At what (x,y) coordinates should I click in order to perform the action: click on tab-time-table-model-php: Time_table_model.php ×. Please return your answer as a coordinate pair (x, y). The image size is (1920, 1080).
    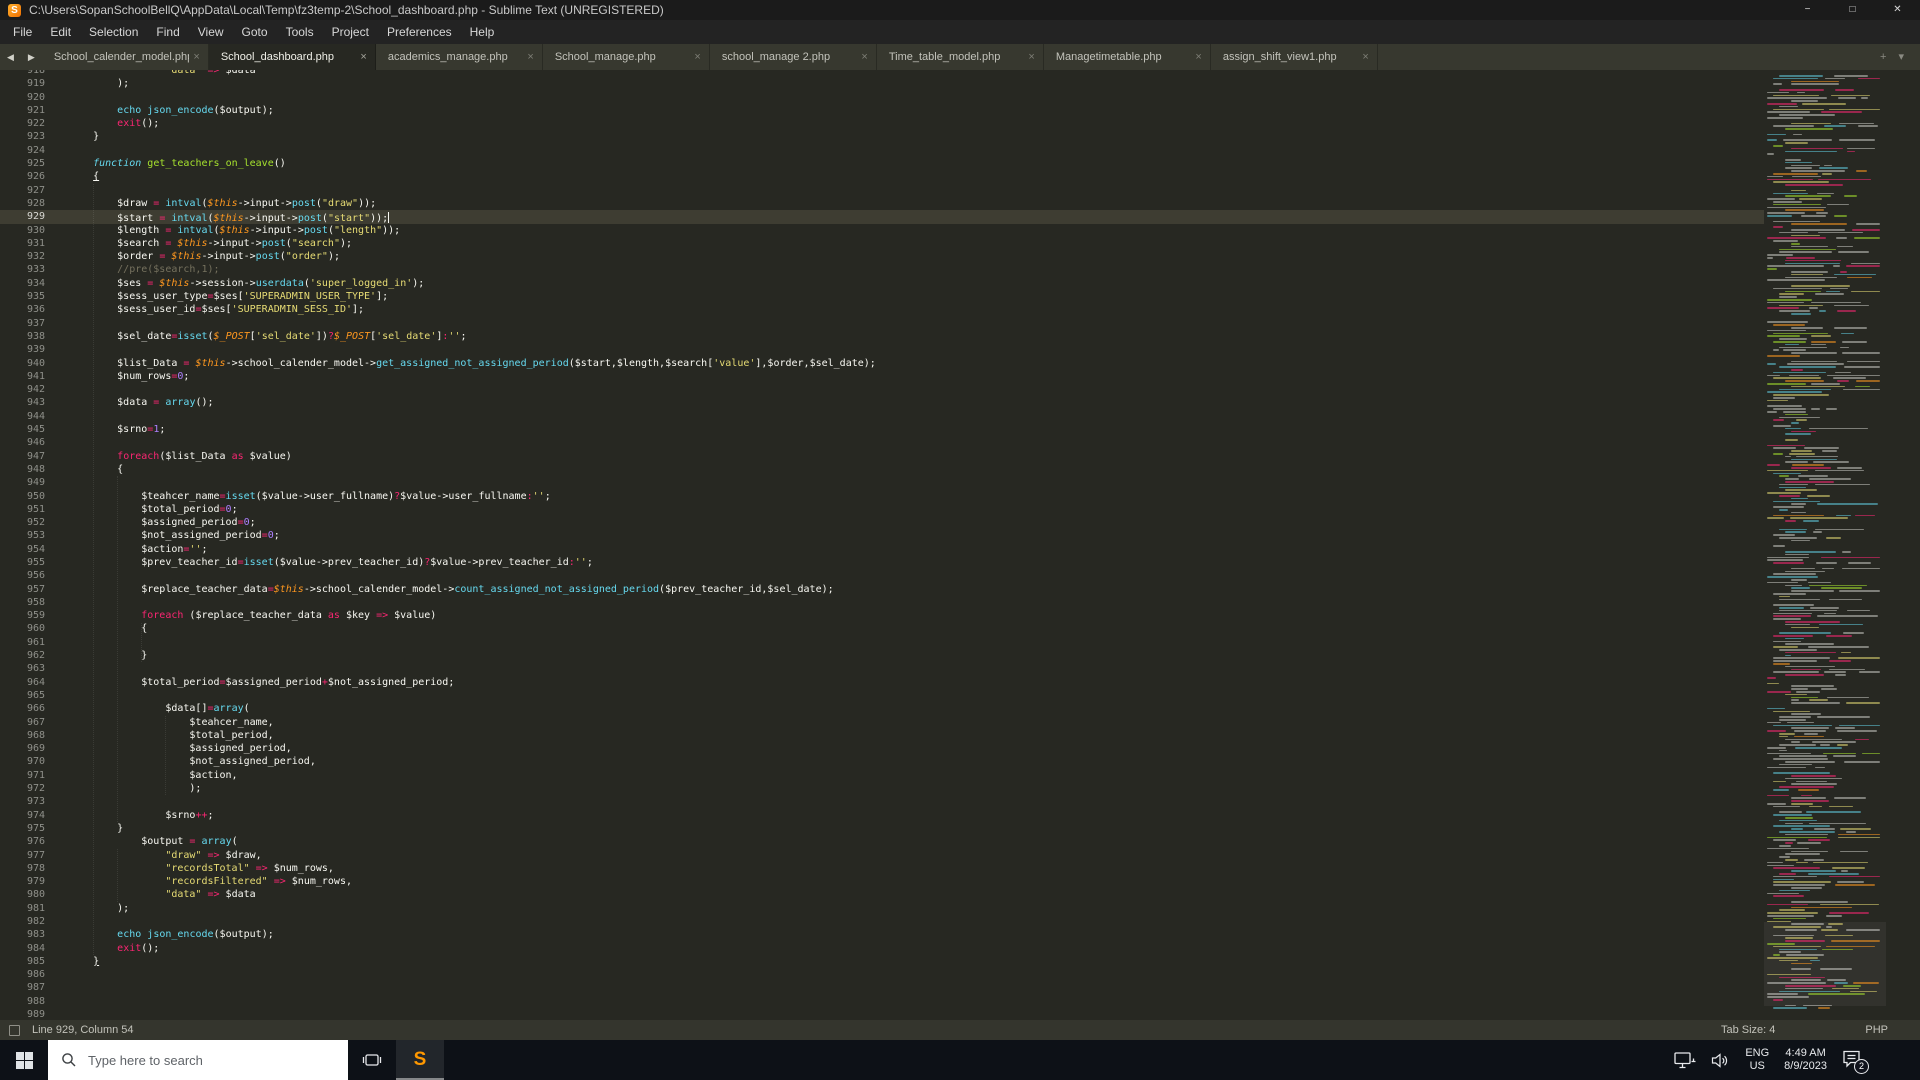
    Looking at the image, I should click on (960, 57).